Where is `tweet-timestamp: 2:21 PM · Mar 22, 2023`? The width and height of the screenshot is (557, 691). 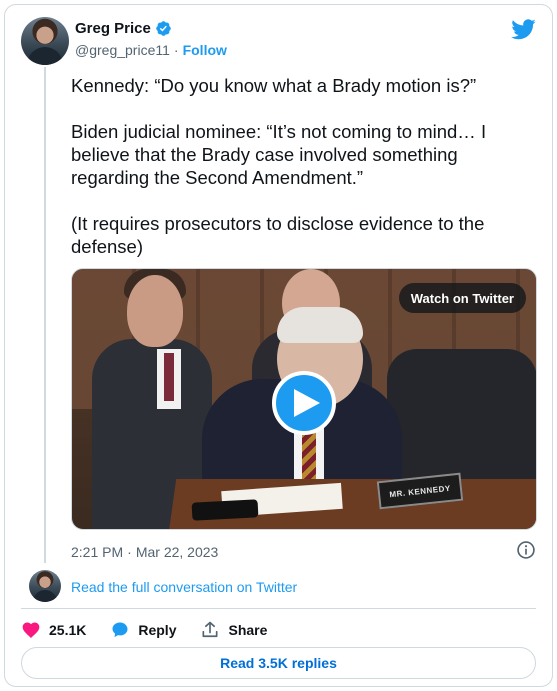 tweet-timestamp: 2:21 PM · Mar 22, 2023 is located at coordinates (144, 552).